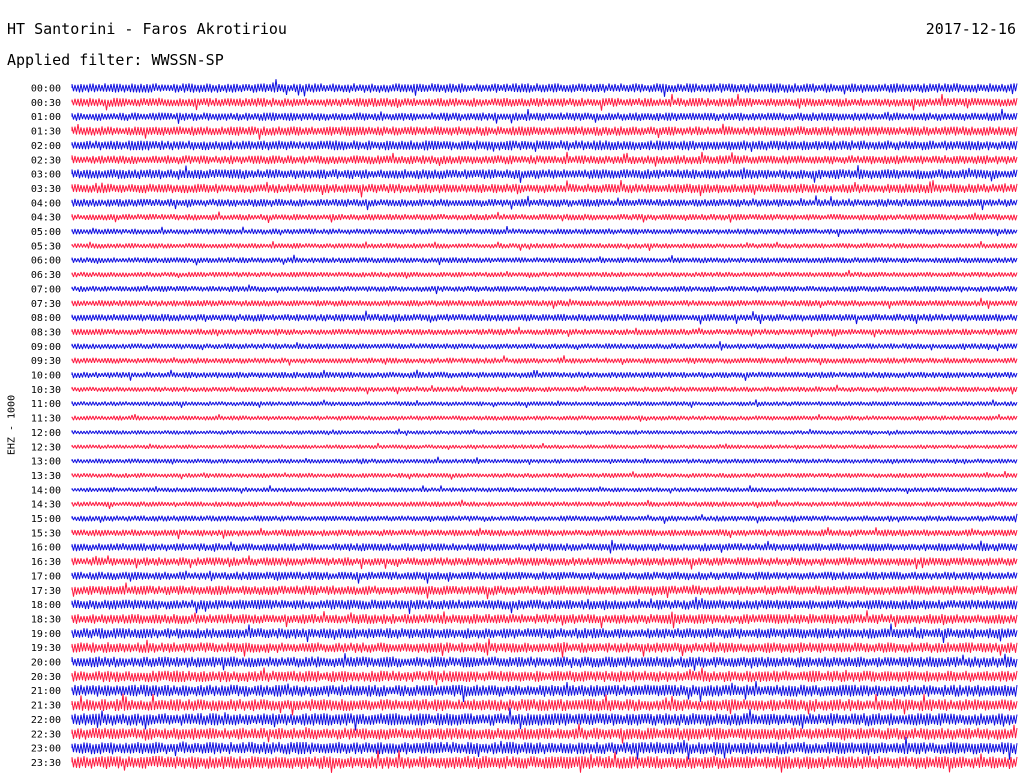 This screenshot has width=1024, height=780. Describe the element at coordinates (46, 103) in the screenshot. I see `time-tick-label: 00:30` at that location.